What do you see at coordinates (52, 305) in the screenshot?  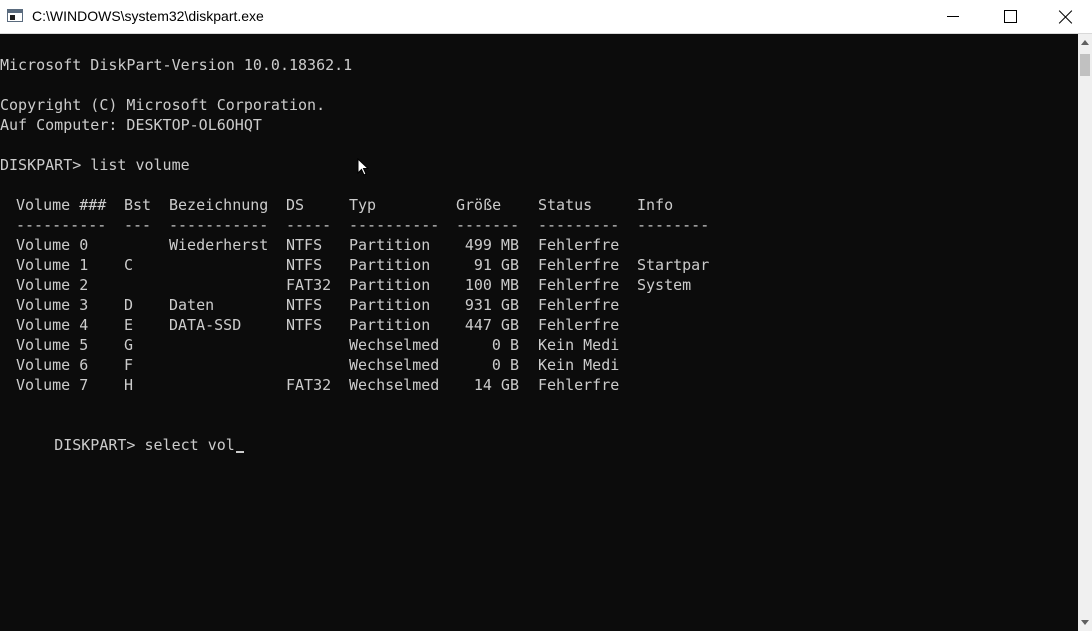 I see `table-cell-num: Volume 3` at bounding box center [52, 305].